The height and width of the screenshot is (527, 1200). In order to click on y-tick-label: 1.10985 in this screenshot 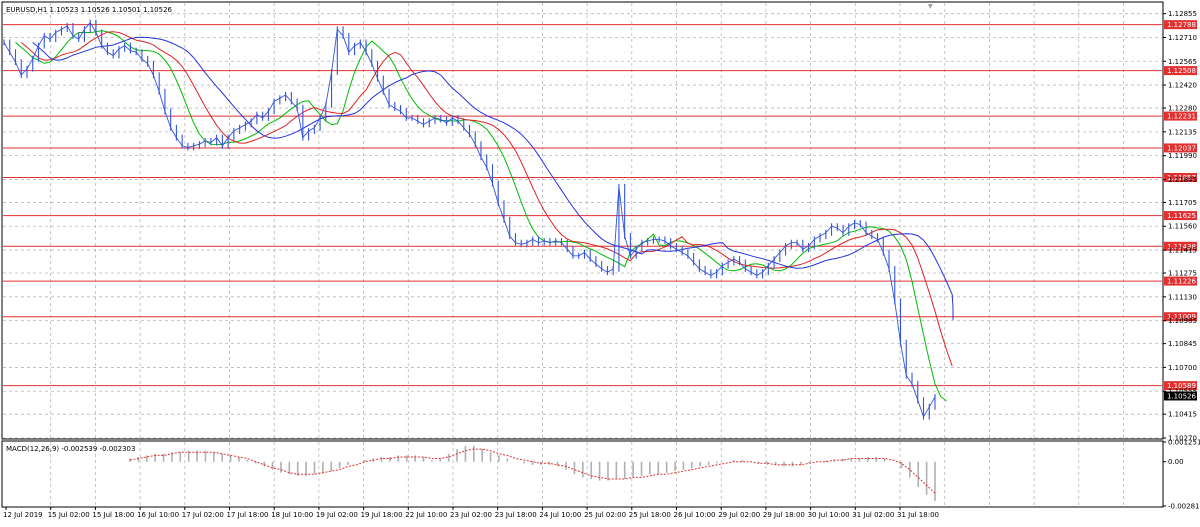, I will do `click(1182, 321)`.